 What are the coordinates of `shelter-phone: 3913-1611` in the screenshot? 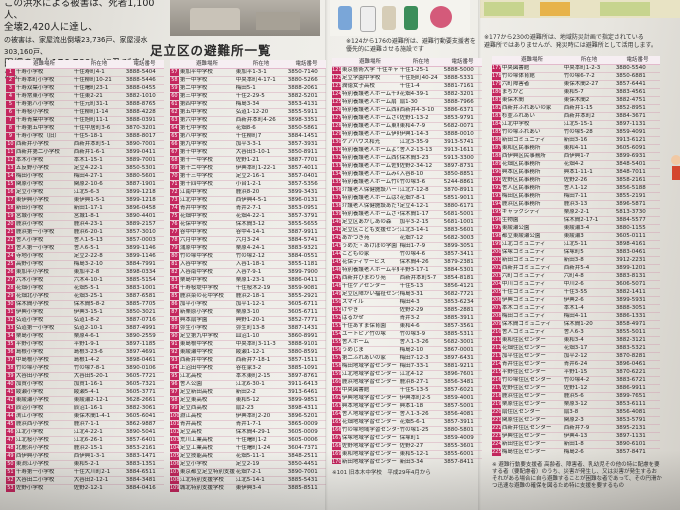 It's located at (458, 150).